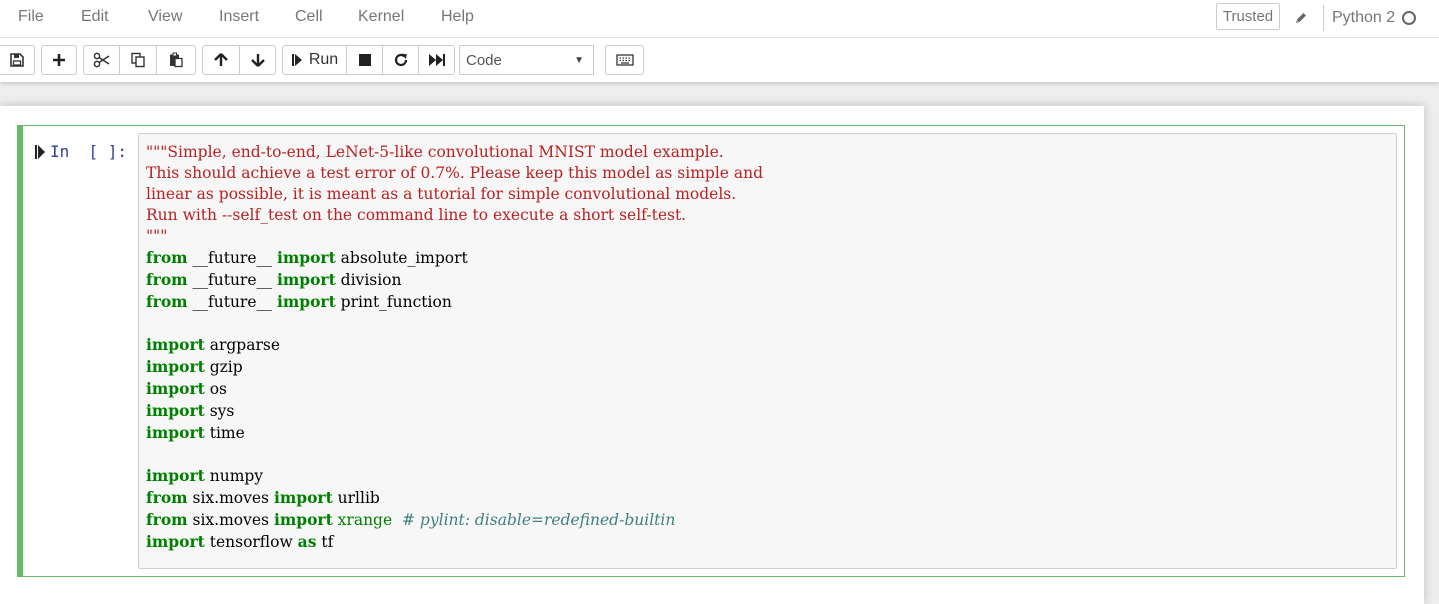 This screenshot has height=604, width=1439. What do you see at coordinates (1409, 18) in the screenshot?
I see `kernel-status-icon` at bounding box center [1409, 18].